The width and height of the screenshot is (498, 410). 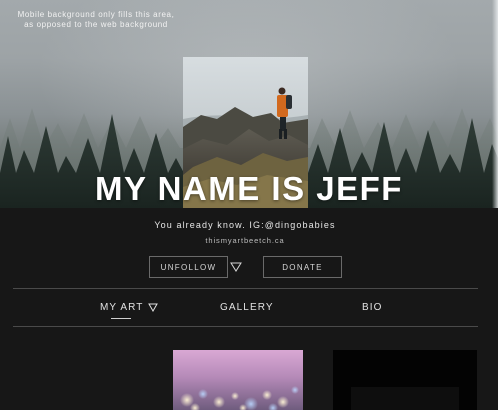 I want to click on tab-my-art: MY ART, so click(x=121, y=307).